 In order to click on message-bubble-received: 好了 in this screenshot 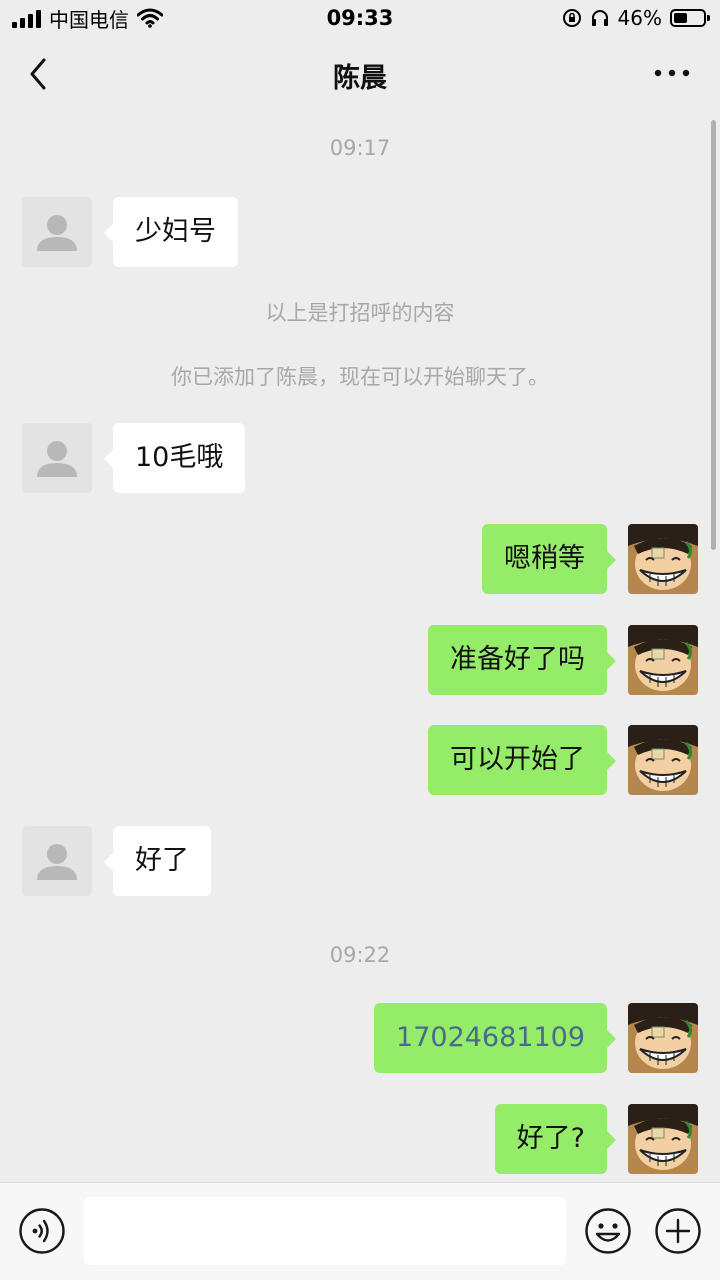, I will do `click(157, 861)`.